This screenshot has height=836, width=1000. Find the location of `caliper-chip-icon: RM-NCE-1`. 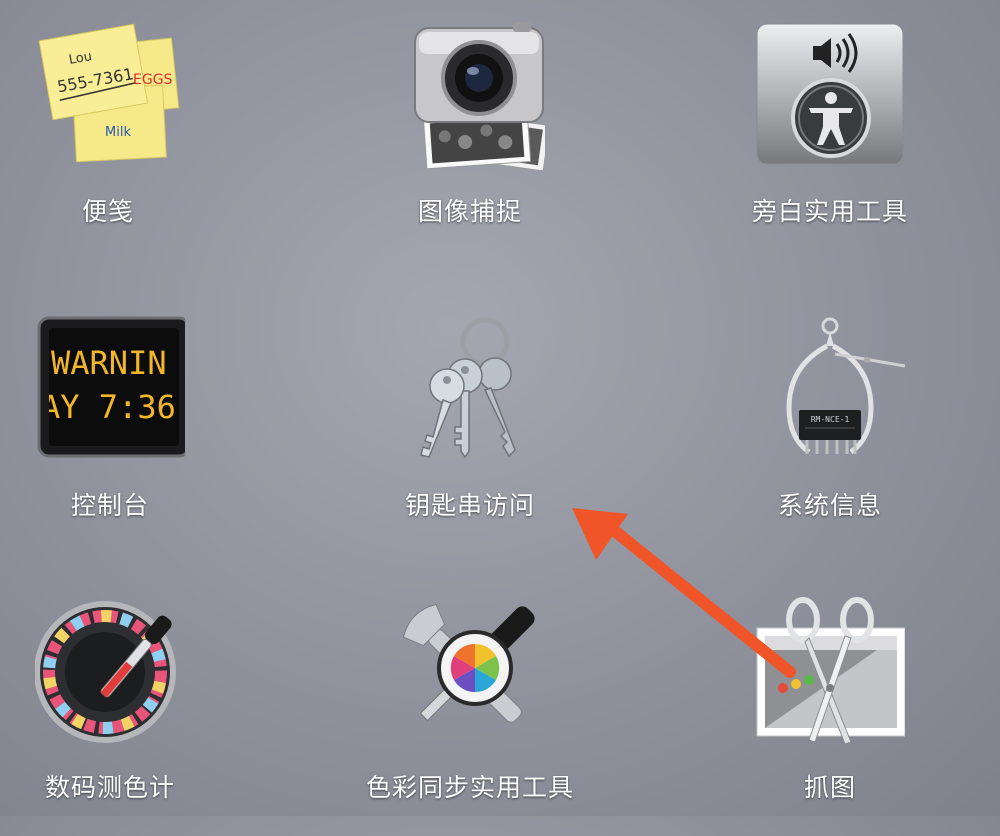

caliper-chip-icon: RM-NCE-1 is located at coordinates (830, 389).